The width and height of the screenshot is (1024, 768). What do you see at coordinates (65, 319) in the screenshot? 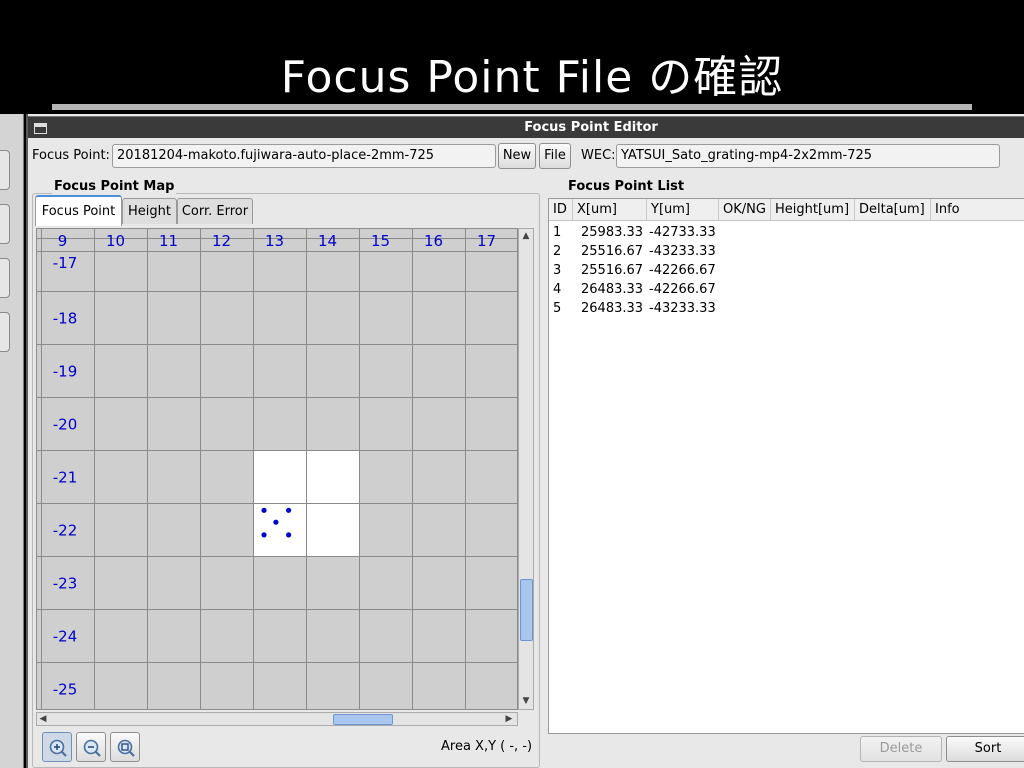
I see `map-row-label: -18` at bounding box center [65, 319].